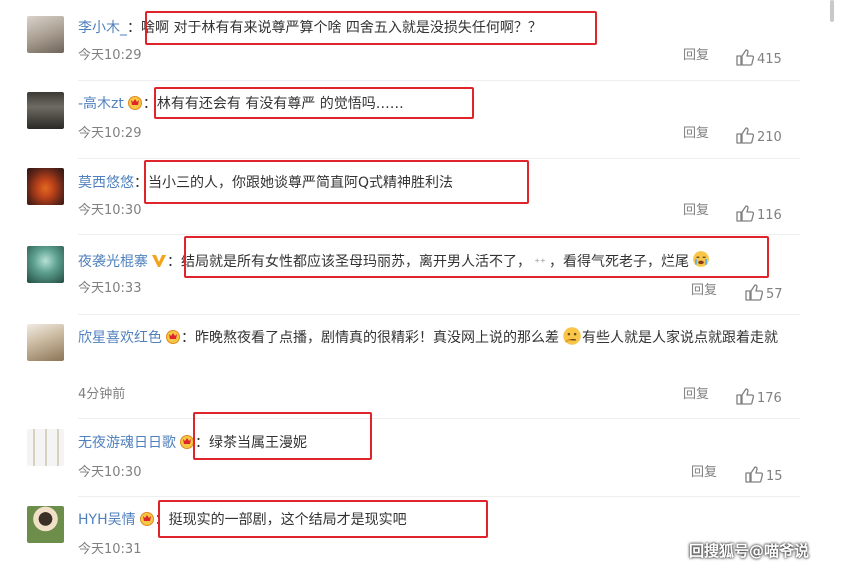 This screenshot has width=844, height=569. I want to click on timestamp: 今天10:31, so click(110, 549).